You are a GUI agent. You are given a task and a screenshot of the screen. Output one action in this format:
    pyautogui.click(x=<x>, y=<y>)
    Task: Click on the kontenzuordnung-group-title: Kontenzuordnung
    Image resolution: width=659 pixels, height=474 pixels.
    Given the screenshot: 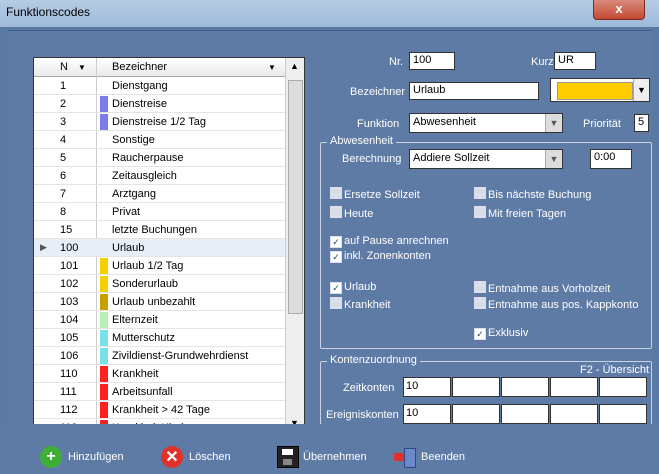 What is the action you would take?
    pyautogui.click(x=373, y=360)
    